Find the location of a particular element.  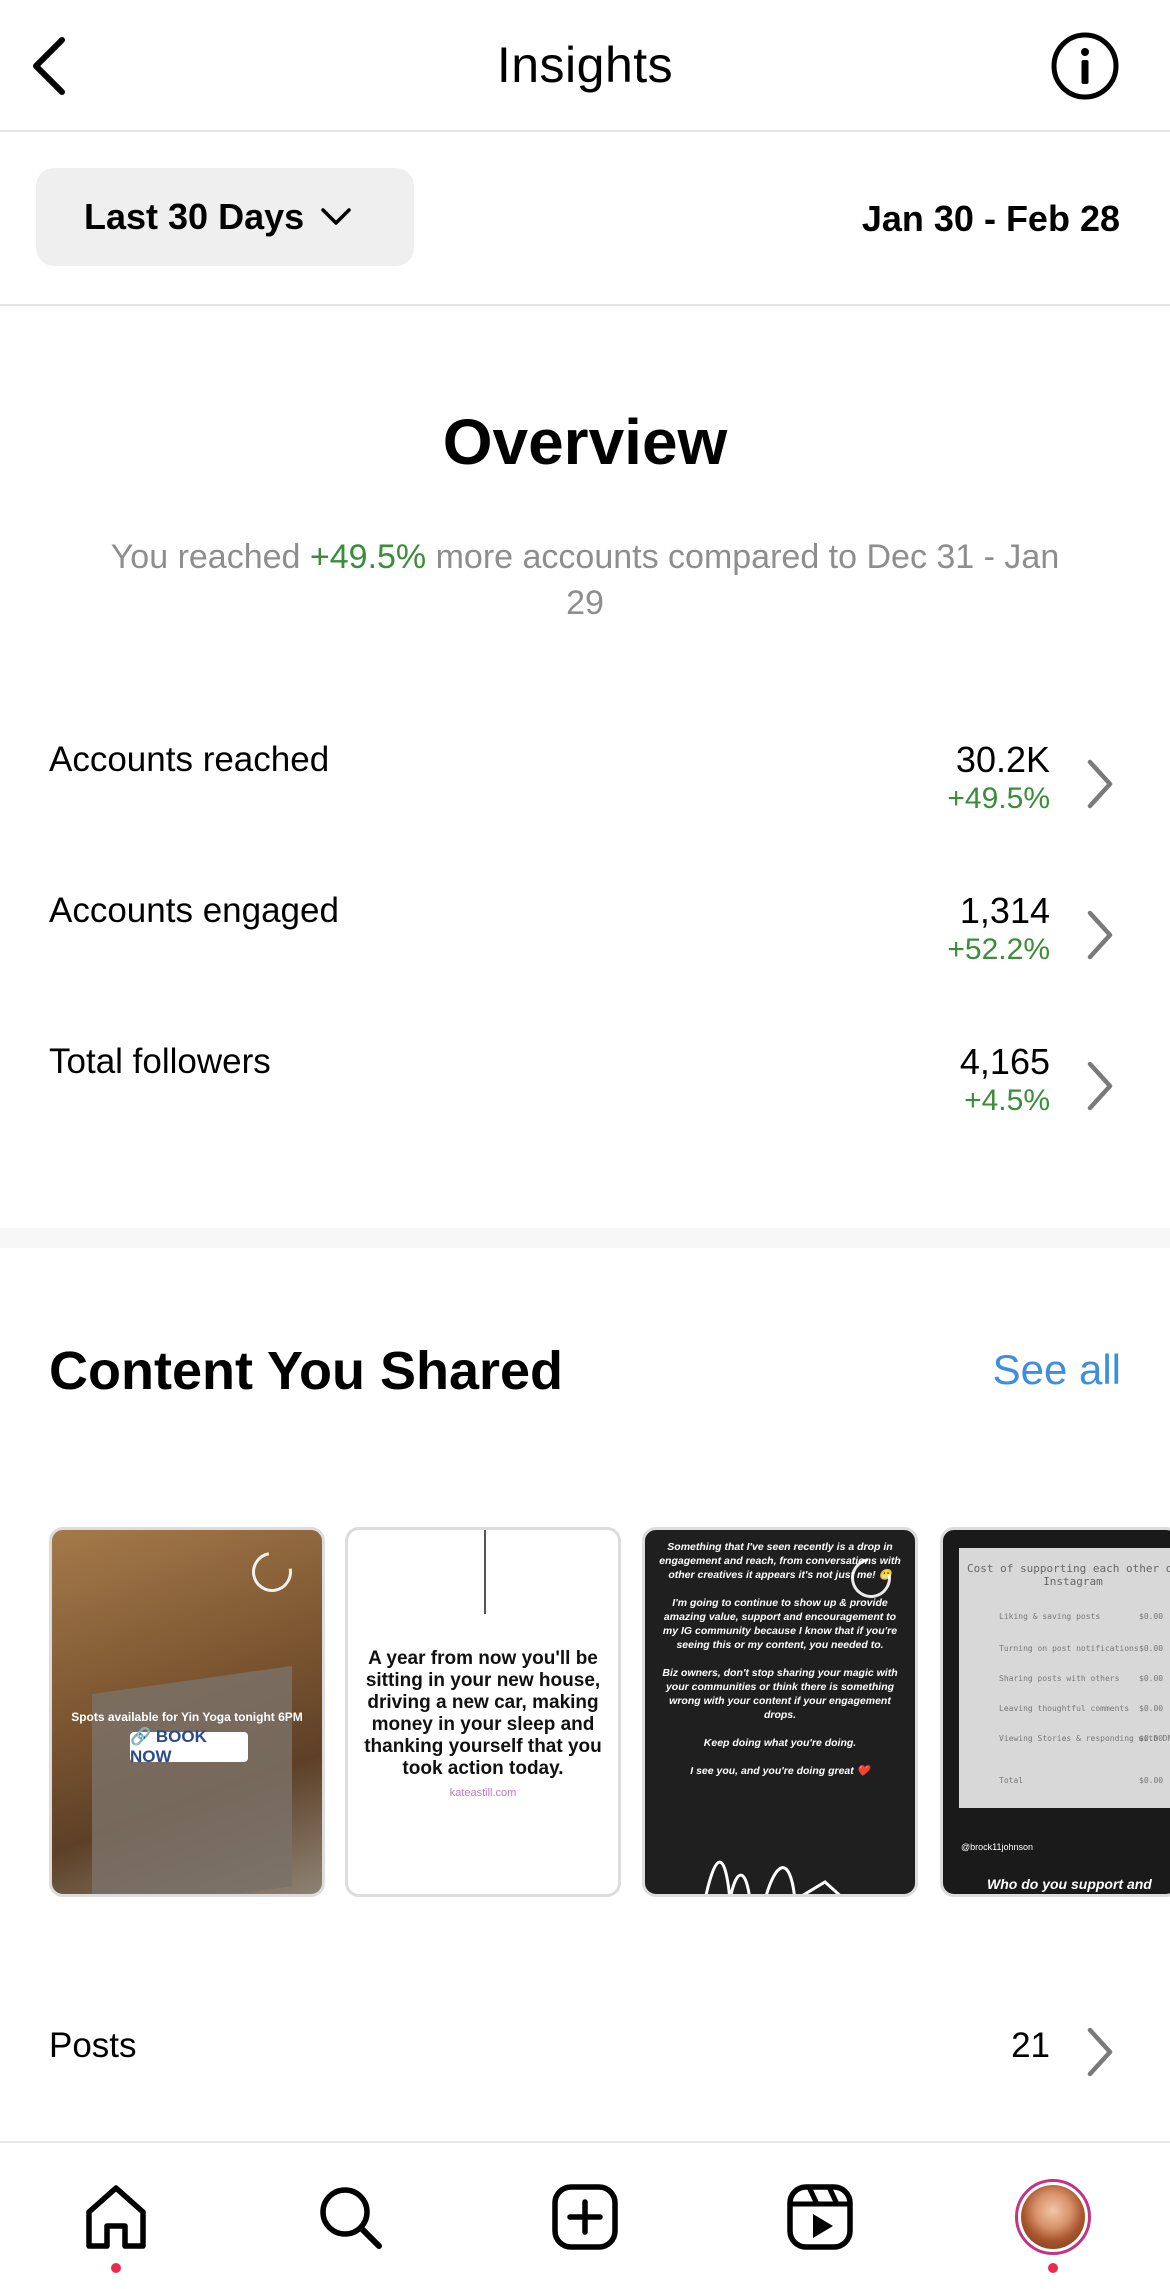

home-icon is located at coordinates (116, 2217).